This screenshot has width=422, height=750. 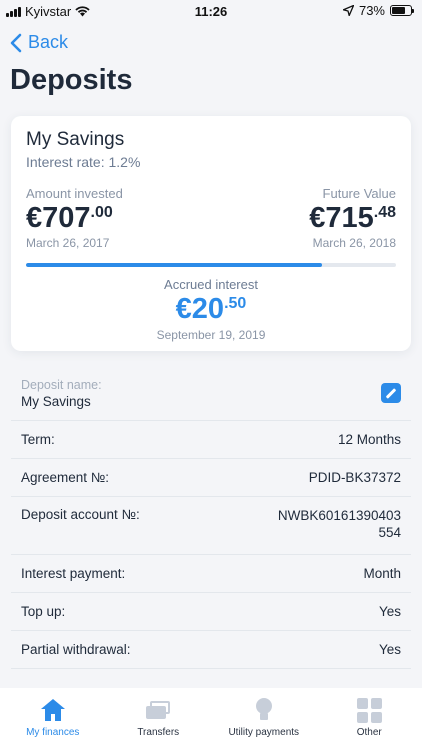 What do you see at coordinates (174, 265) in the screenshot?
I see `deposit-progress-fill` at bounding box center [174, 265].